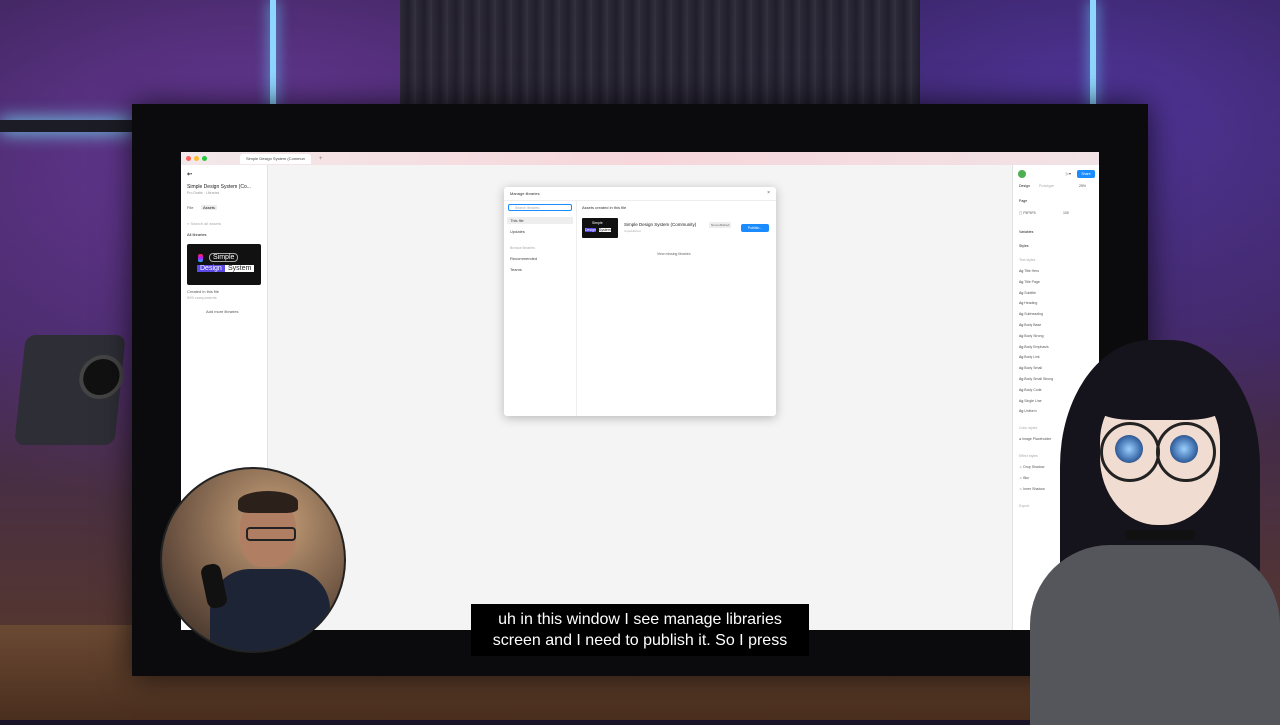 This screenshot has width=1280, height=725. Describe the element at coordinates (222, 311) in the screenshot. I see `add-more-libraries-button: Add more libraries` at that location.